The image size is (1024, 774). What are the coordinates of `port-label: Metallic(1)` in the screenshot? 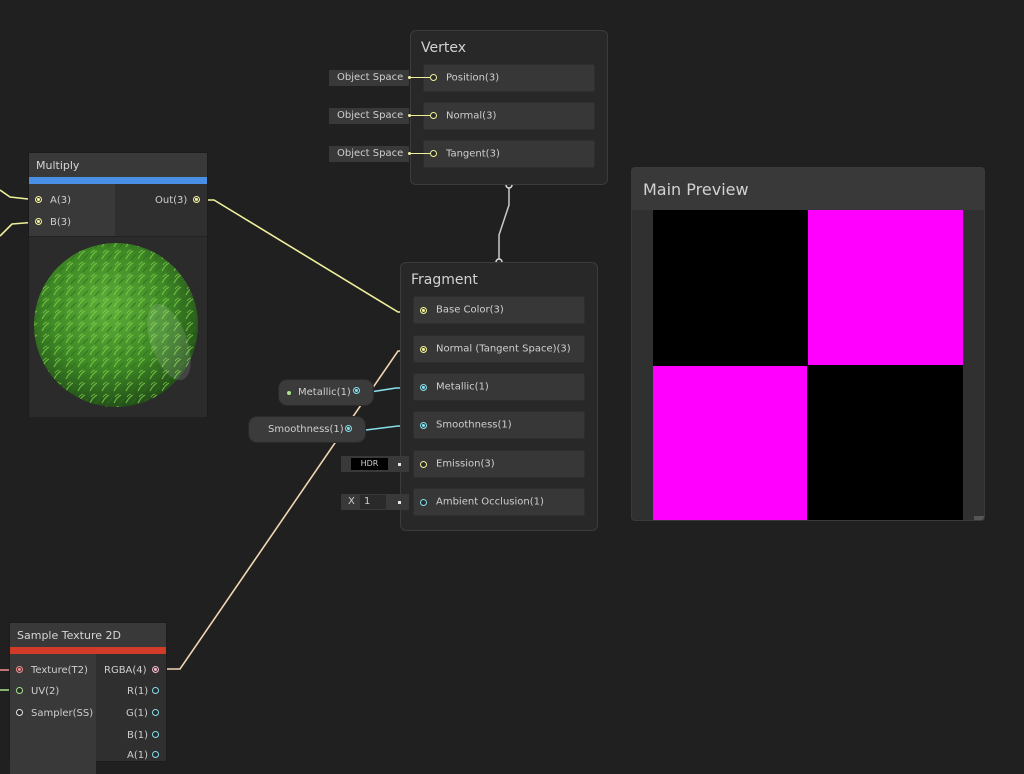 It's located at (462, 387).